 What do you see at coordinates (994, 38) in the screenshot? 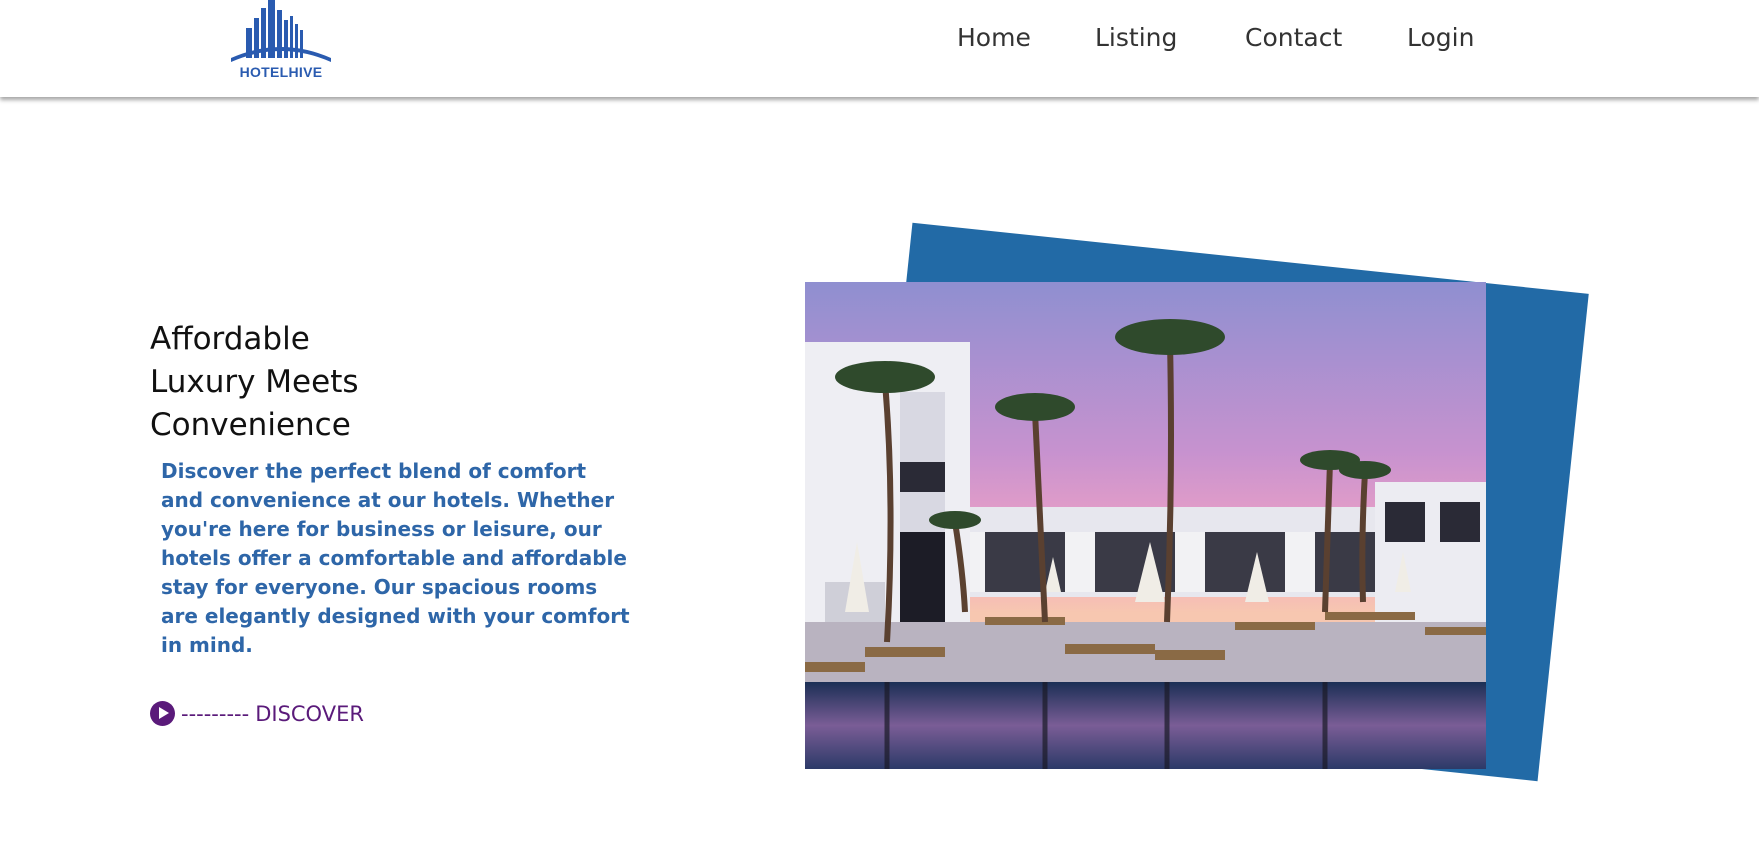
I see `nav-home: Home` at bounding box center [994, 38].